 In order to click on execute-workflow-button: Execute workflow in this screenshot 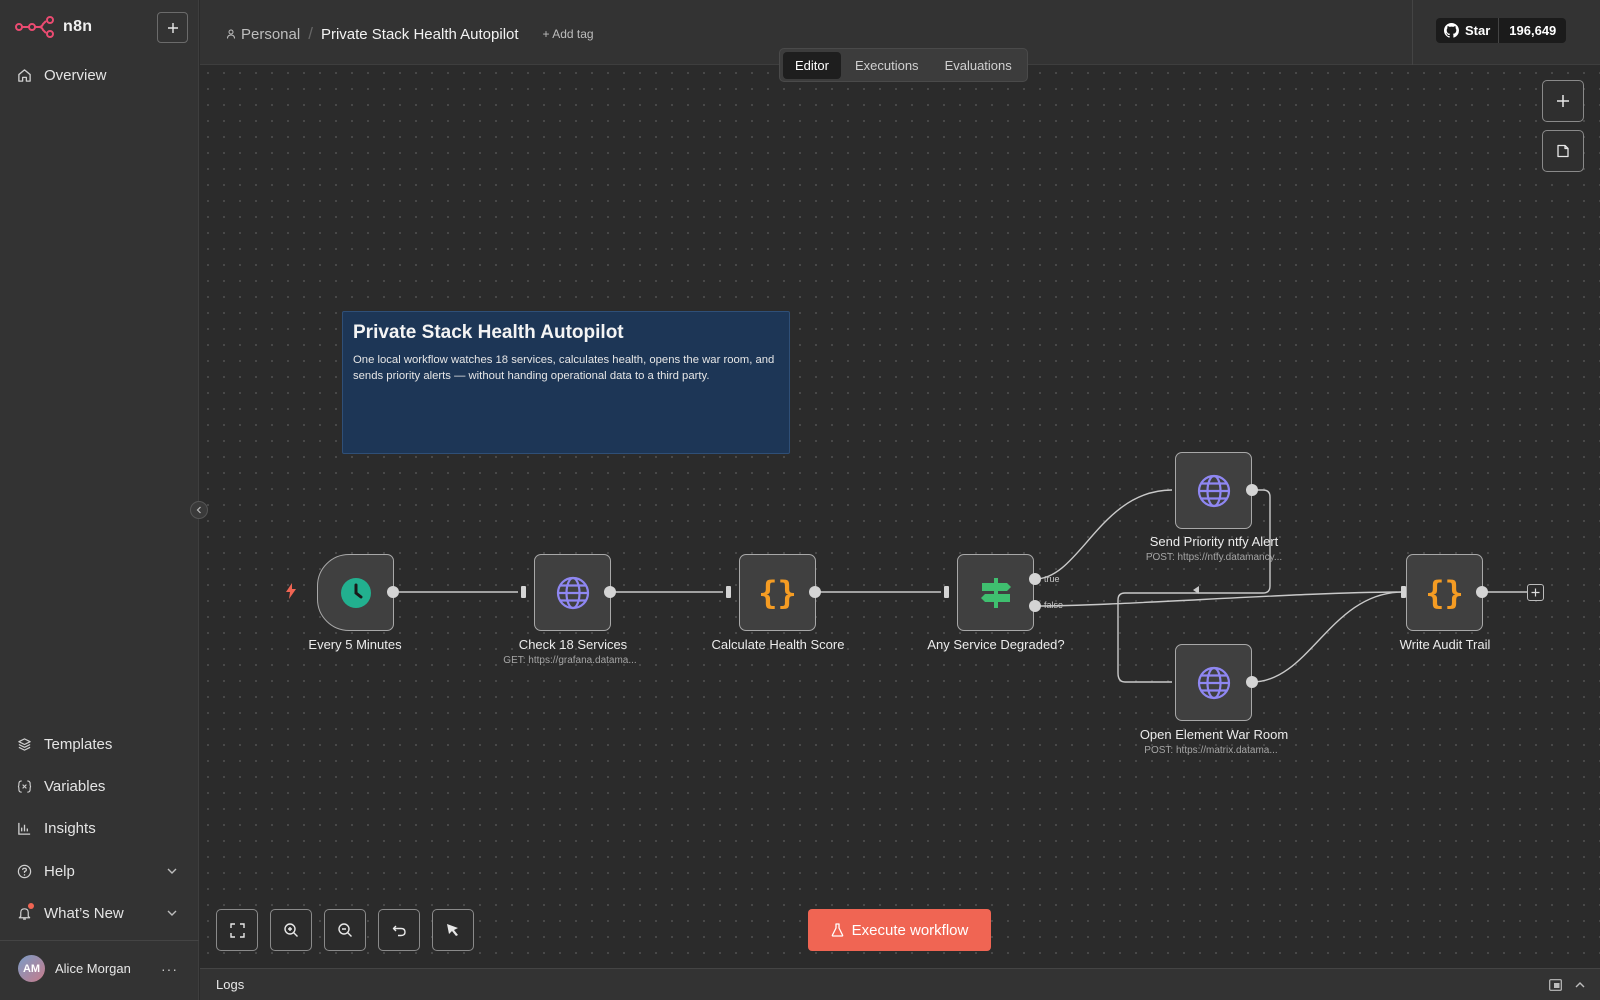, I will do `click(899, 930)`.